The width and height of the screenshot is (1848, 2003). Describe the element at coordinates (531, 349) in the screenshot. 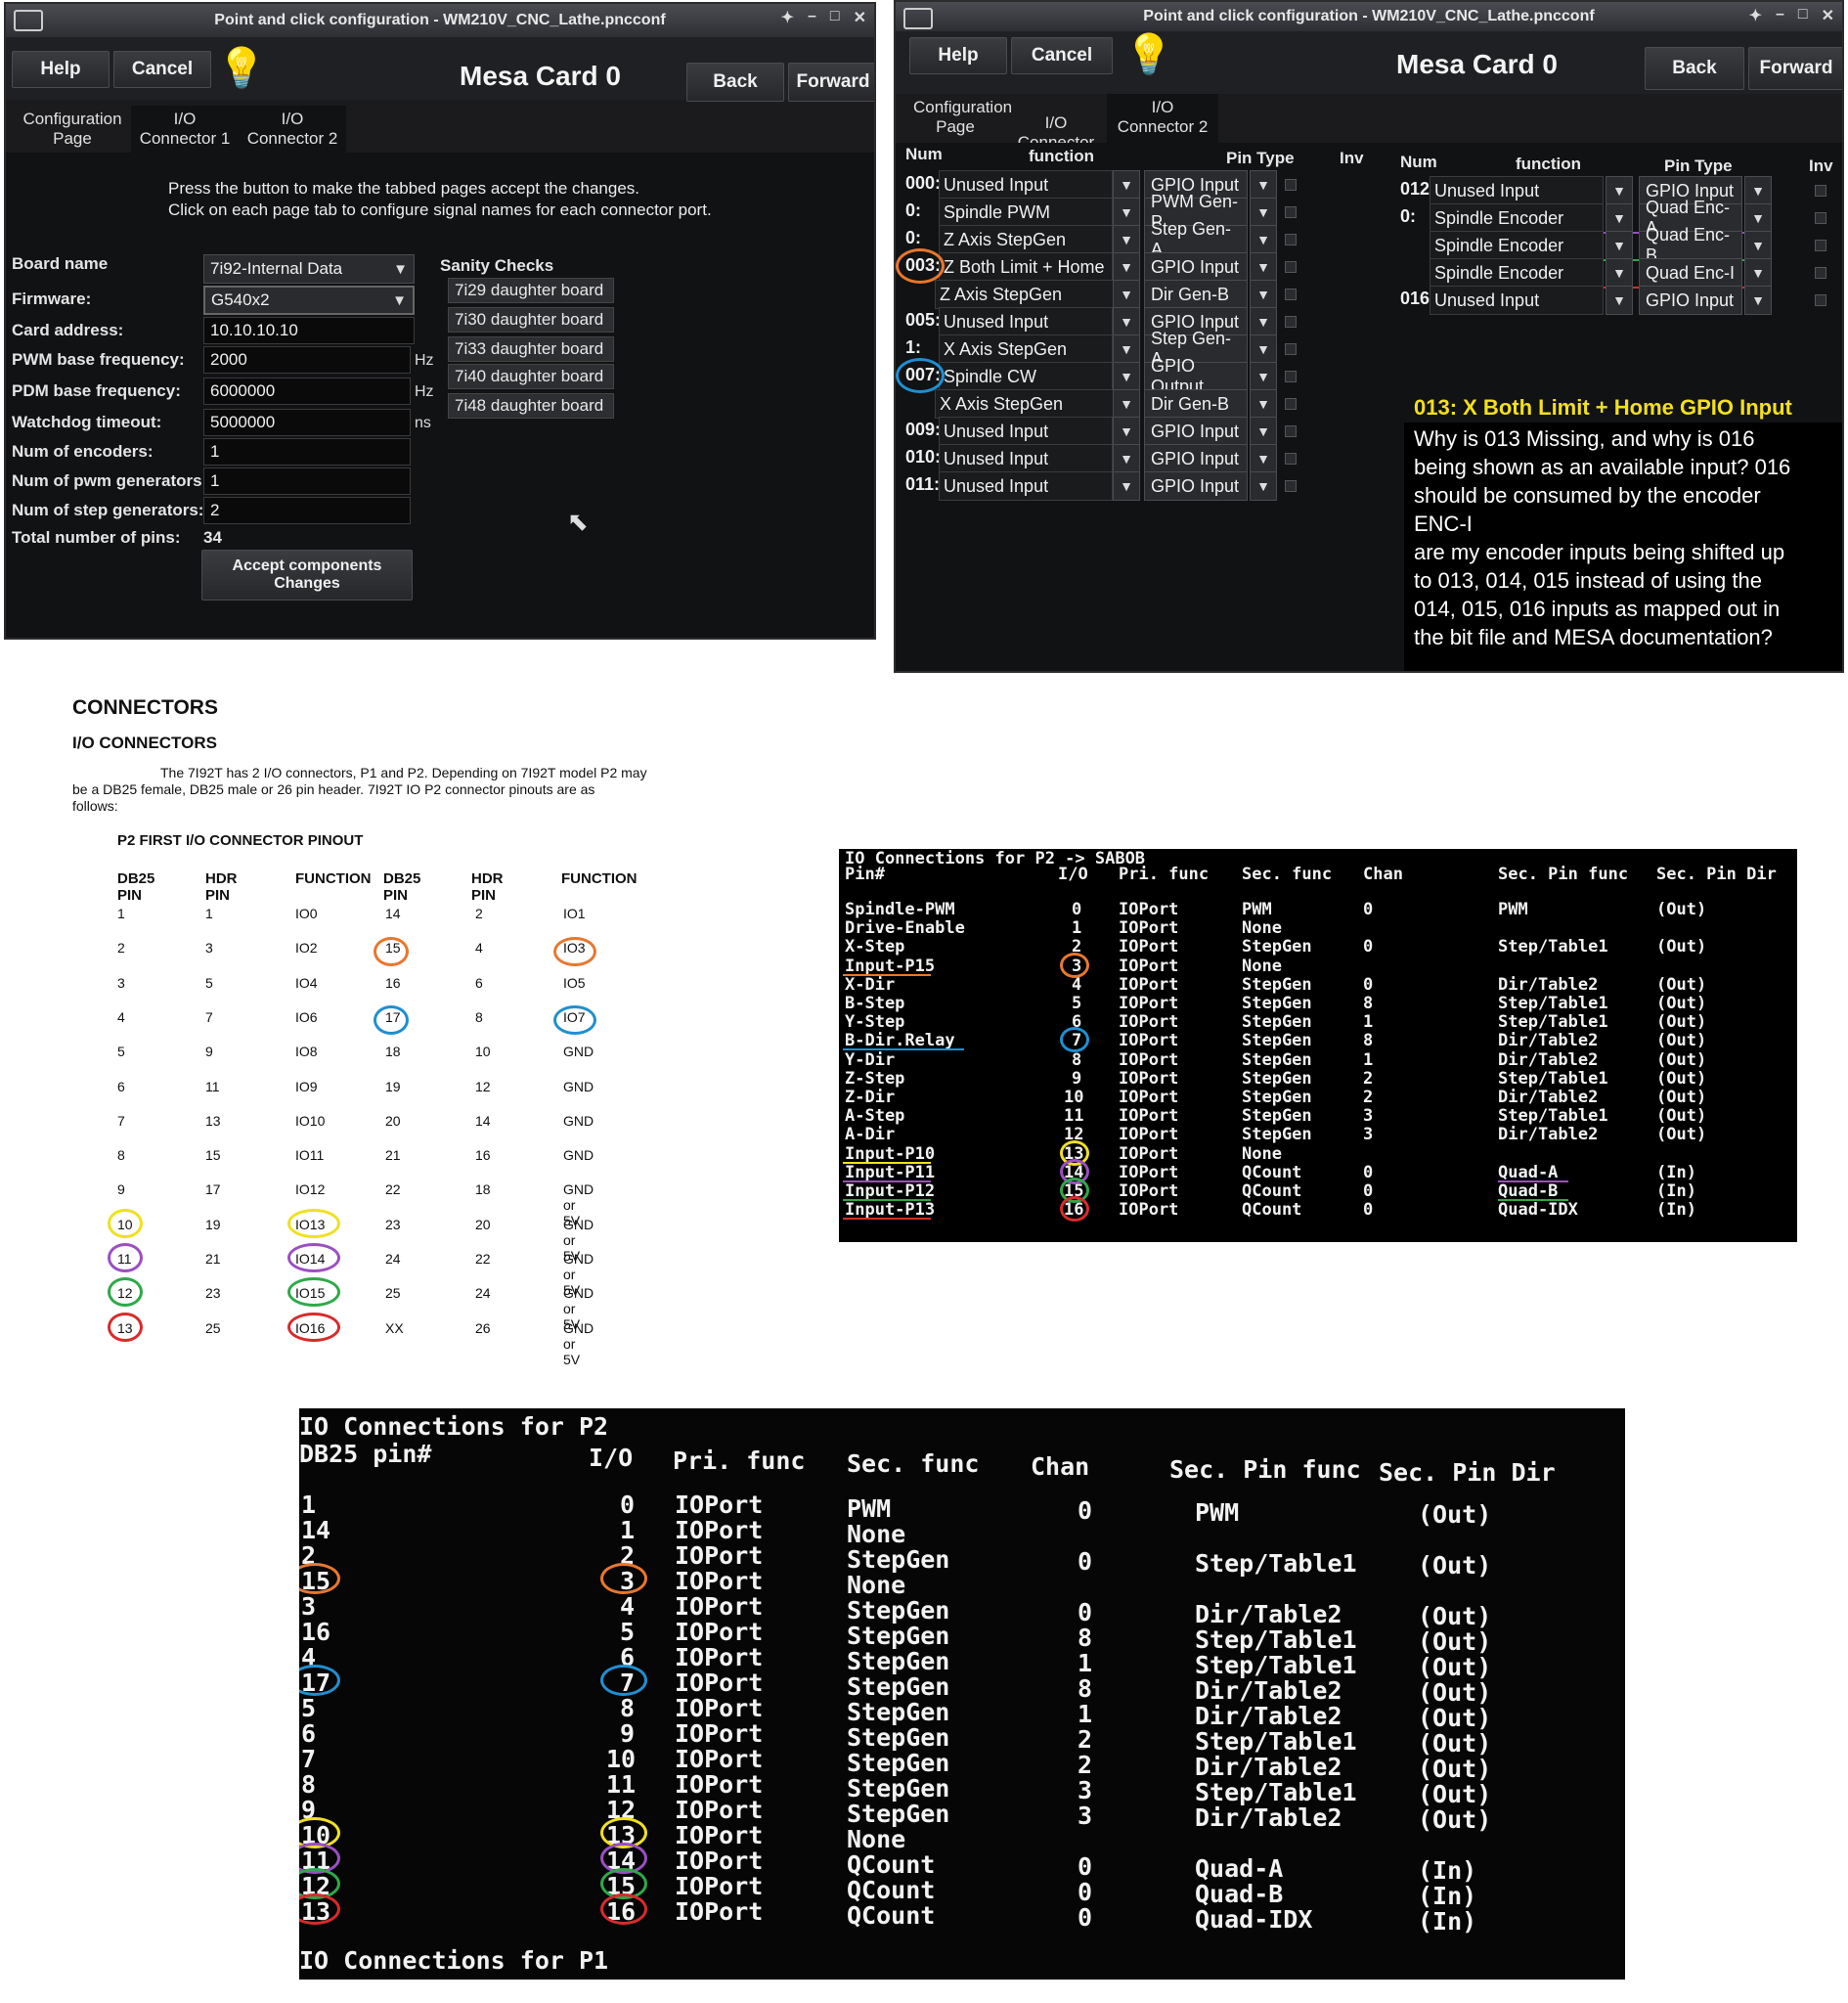

I see `sanity-7i33: 7i33 daughter board` at that location.